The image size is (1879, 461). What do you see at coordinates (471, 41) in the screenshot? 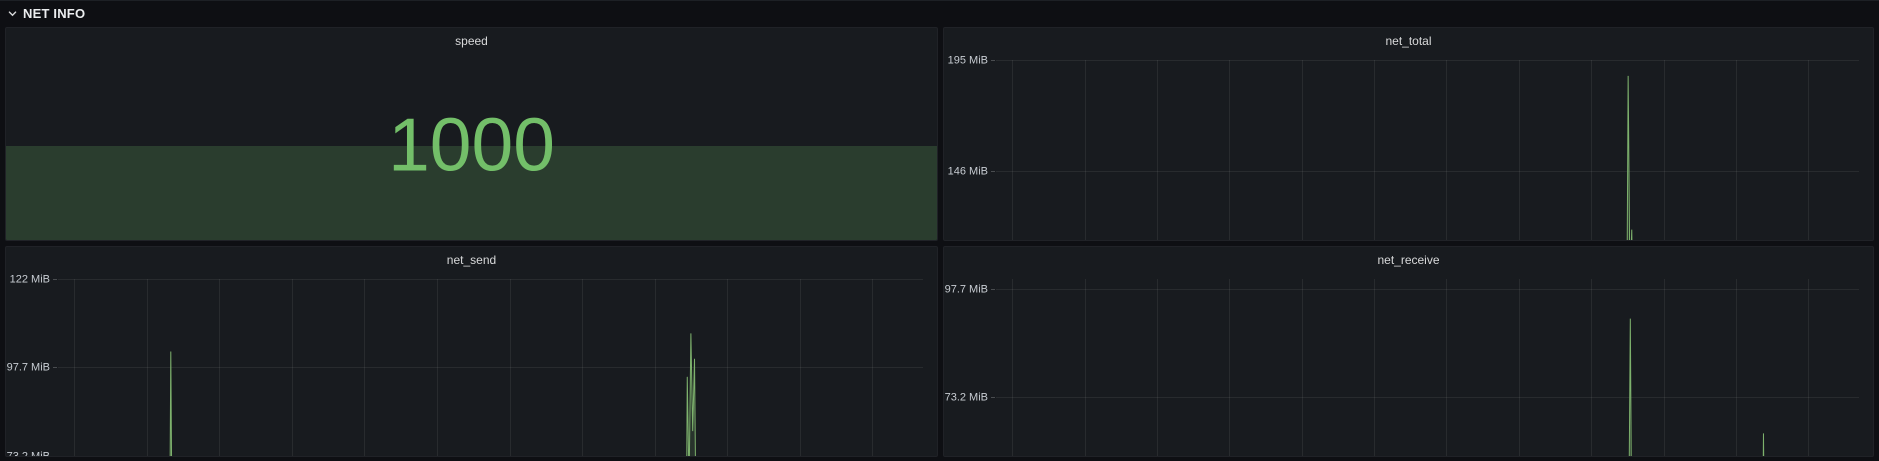
I see `panel-title-speed: speed` at bounding box center [471, 41].